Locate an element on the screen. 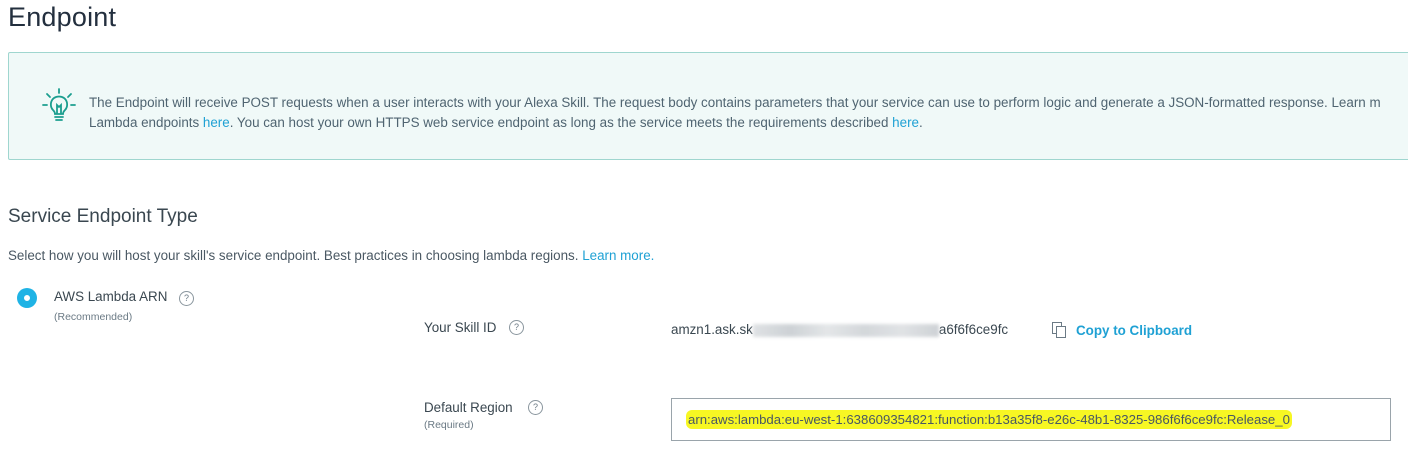 Image resolution: width=1408 pixels, height=463 pixels. learn-more-link: Learn more. is located at coordinates (618, 255).